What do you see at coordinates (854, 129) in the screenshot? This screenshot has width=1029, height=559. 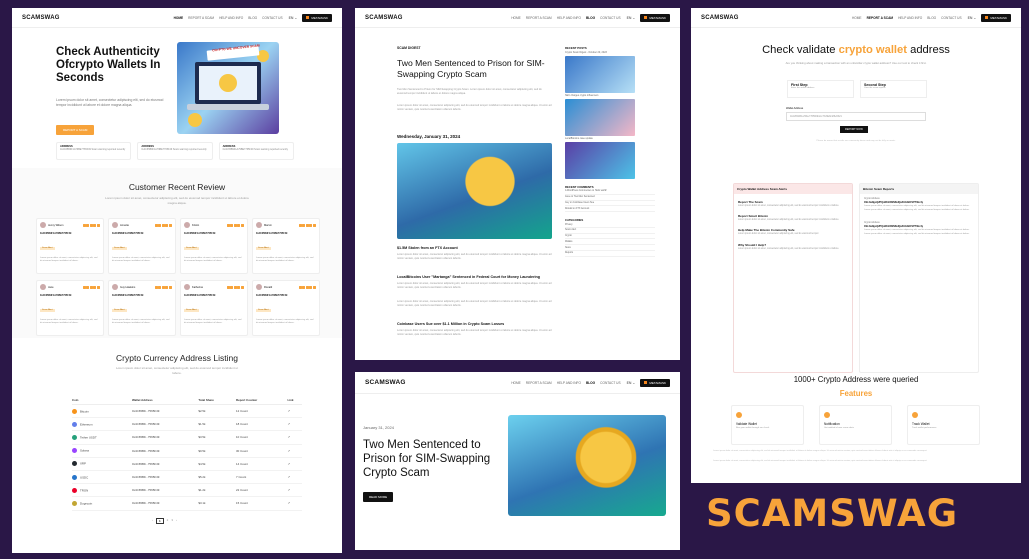 I see `report-now-button: REPORT NOW` at bounding box center [854, 129].